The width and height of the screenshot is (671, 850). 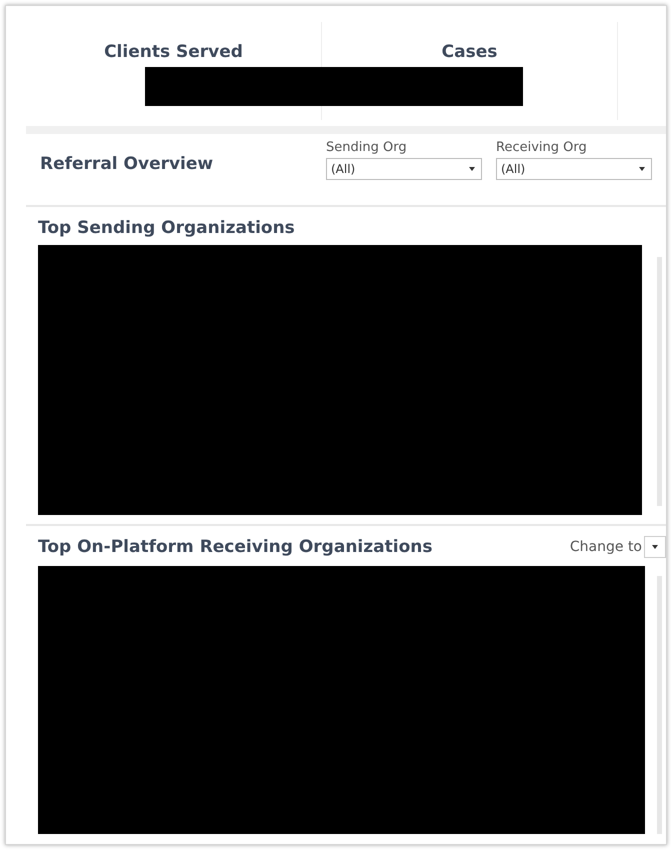 What do you see at coordinates (470, 53) in the screenshot?
I see `kpi-label: Cases` at bounding box center [470, 53].